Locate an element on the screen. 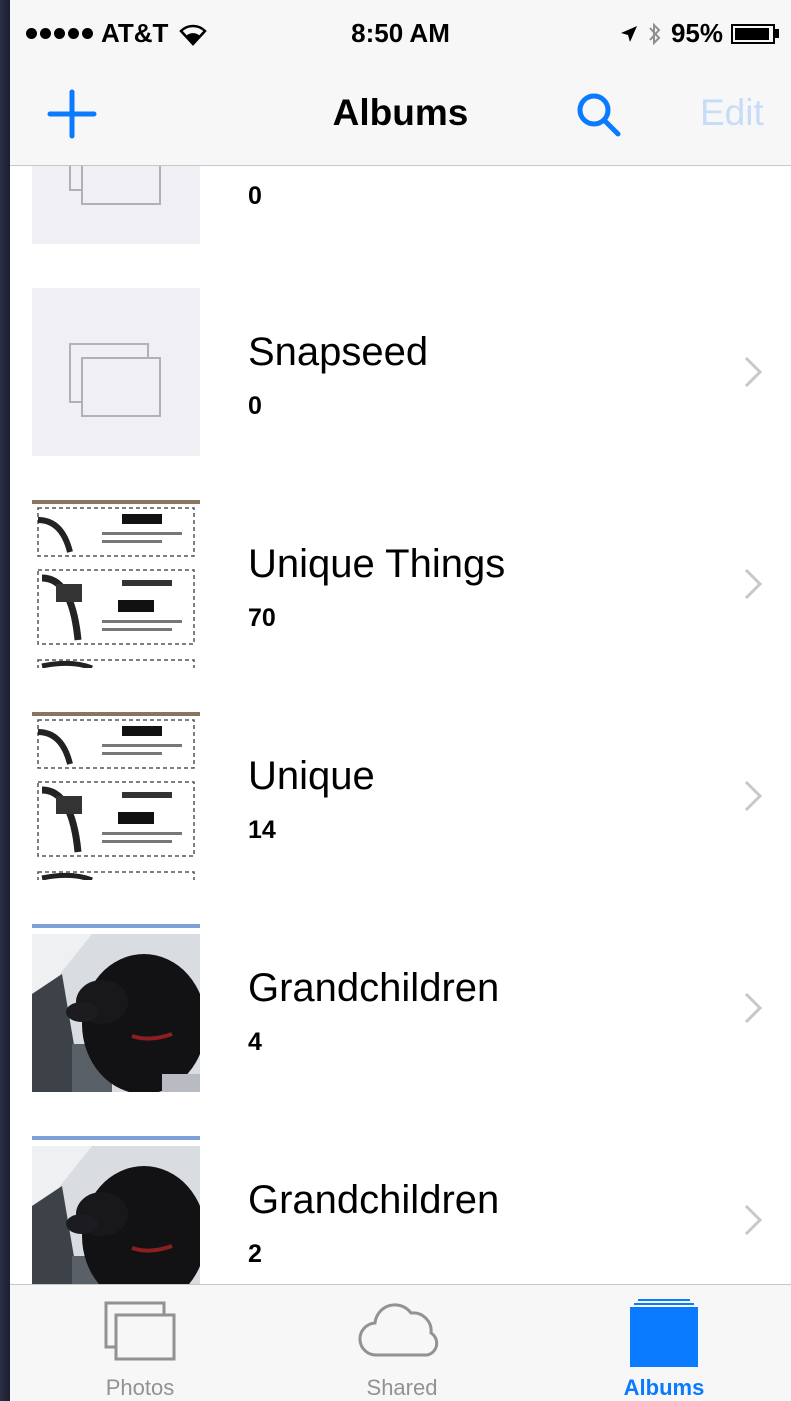 Image resolution: width=791 pixels, height=1401 pixels. album-row: Snapseed 0 is located at coordinates (400, 384).